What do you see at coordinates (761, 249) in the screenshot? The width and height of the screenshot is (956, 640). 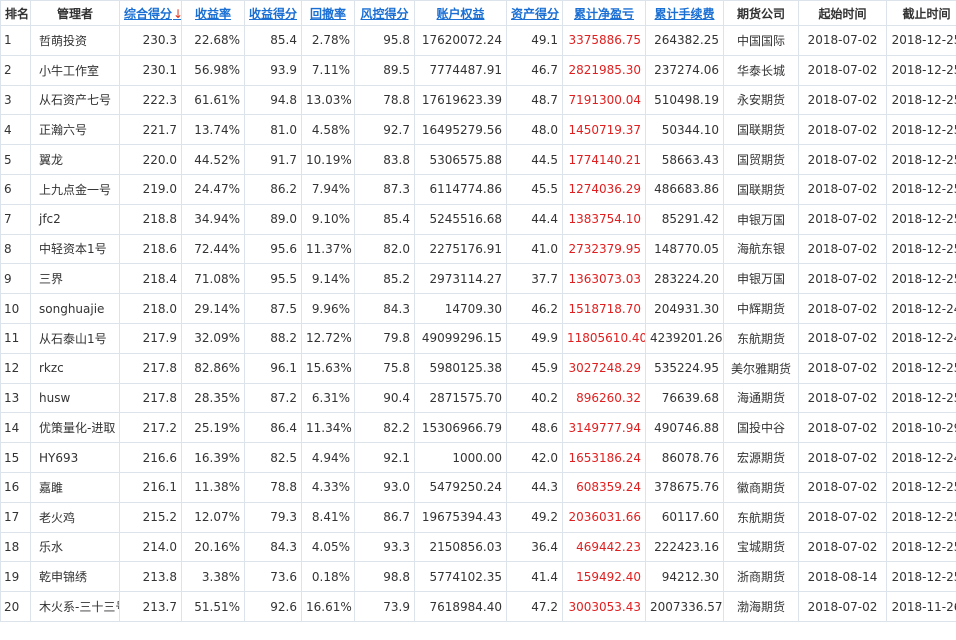 I see `company-cell: 海航东银` at bounding box center [761, 249].